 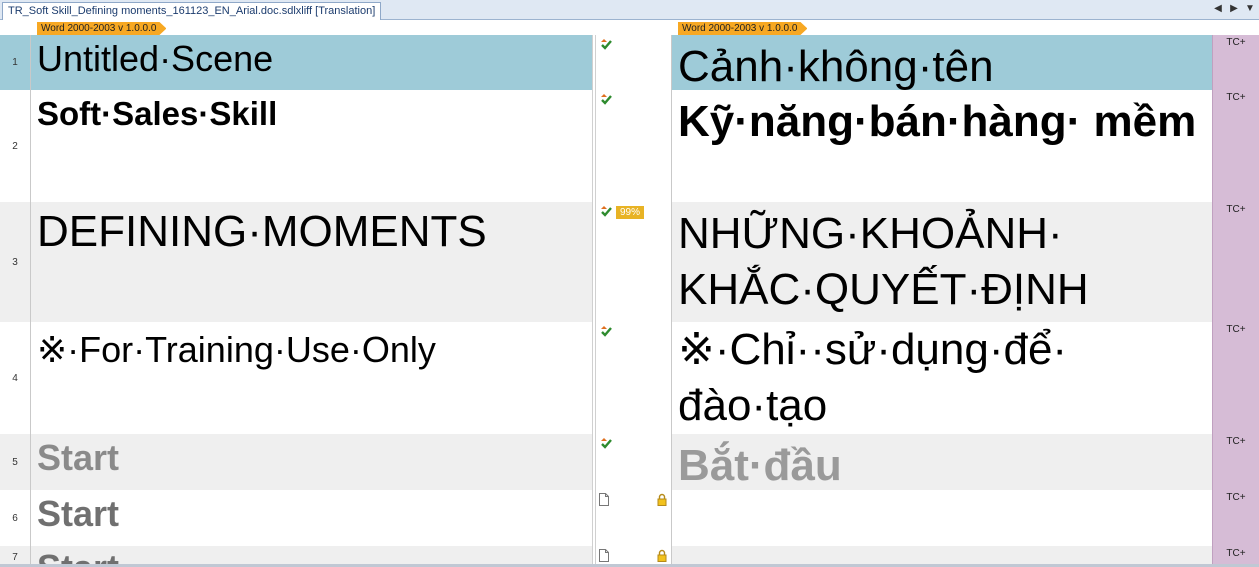 What do you see at coordinates (760, 465) in the screenshot?
I see `target-text: Bắt·đầu` at bounding box center [760, 465].